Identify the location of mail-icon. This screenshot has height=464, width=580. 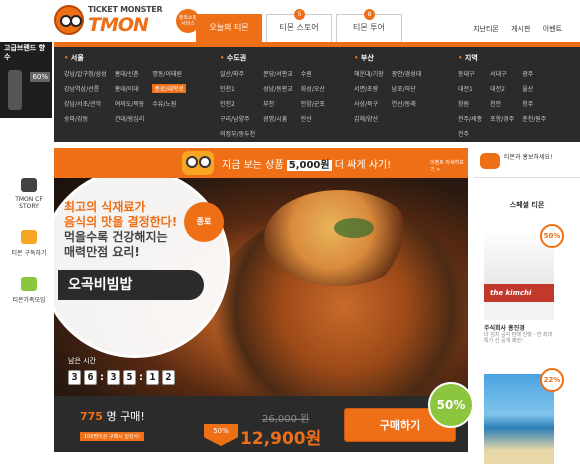
(29, 237).